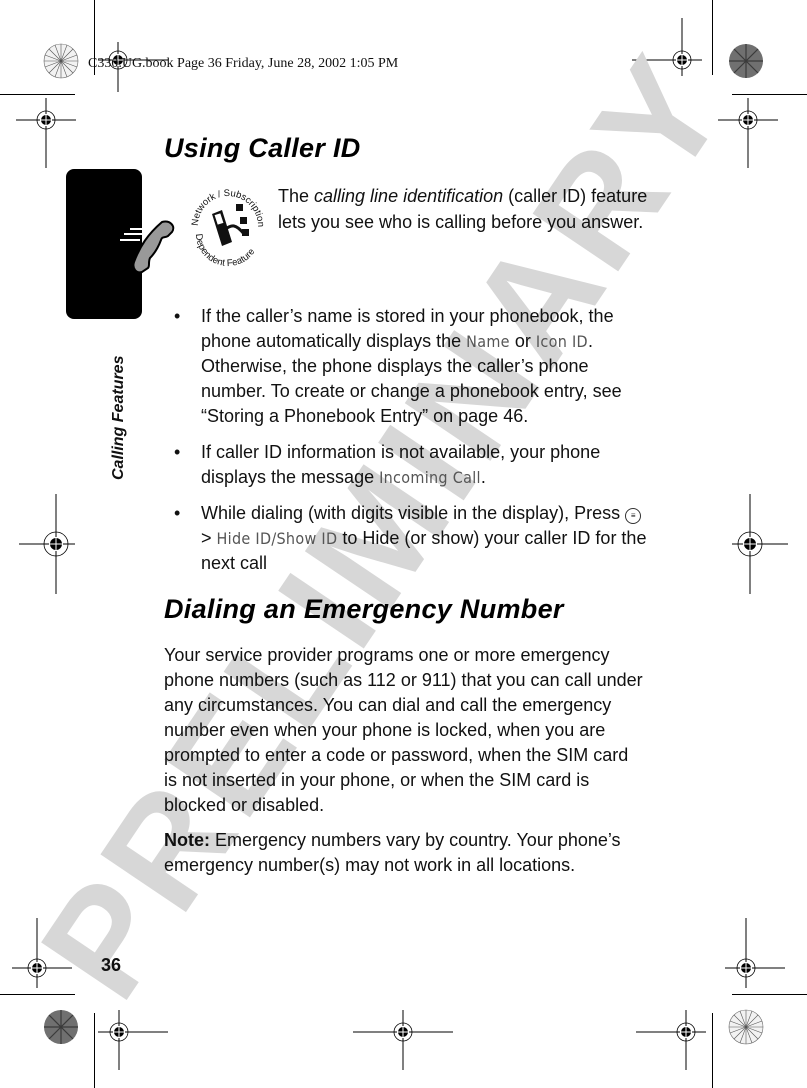  I want to click on phone-handset-icon, so click(147, 247).